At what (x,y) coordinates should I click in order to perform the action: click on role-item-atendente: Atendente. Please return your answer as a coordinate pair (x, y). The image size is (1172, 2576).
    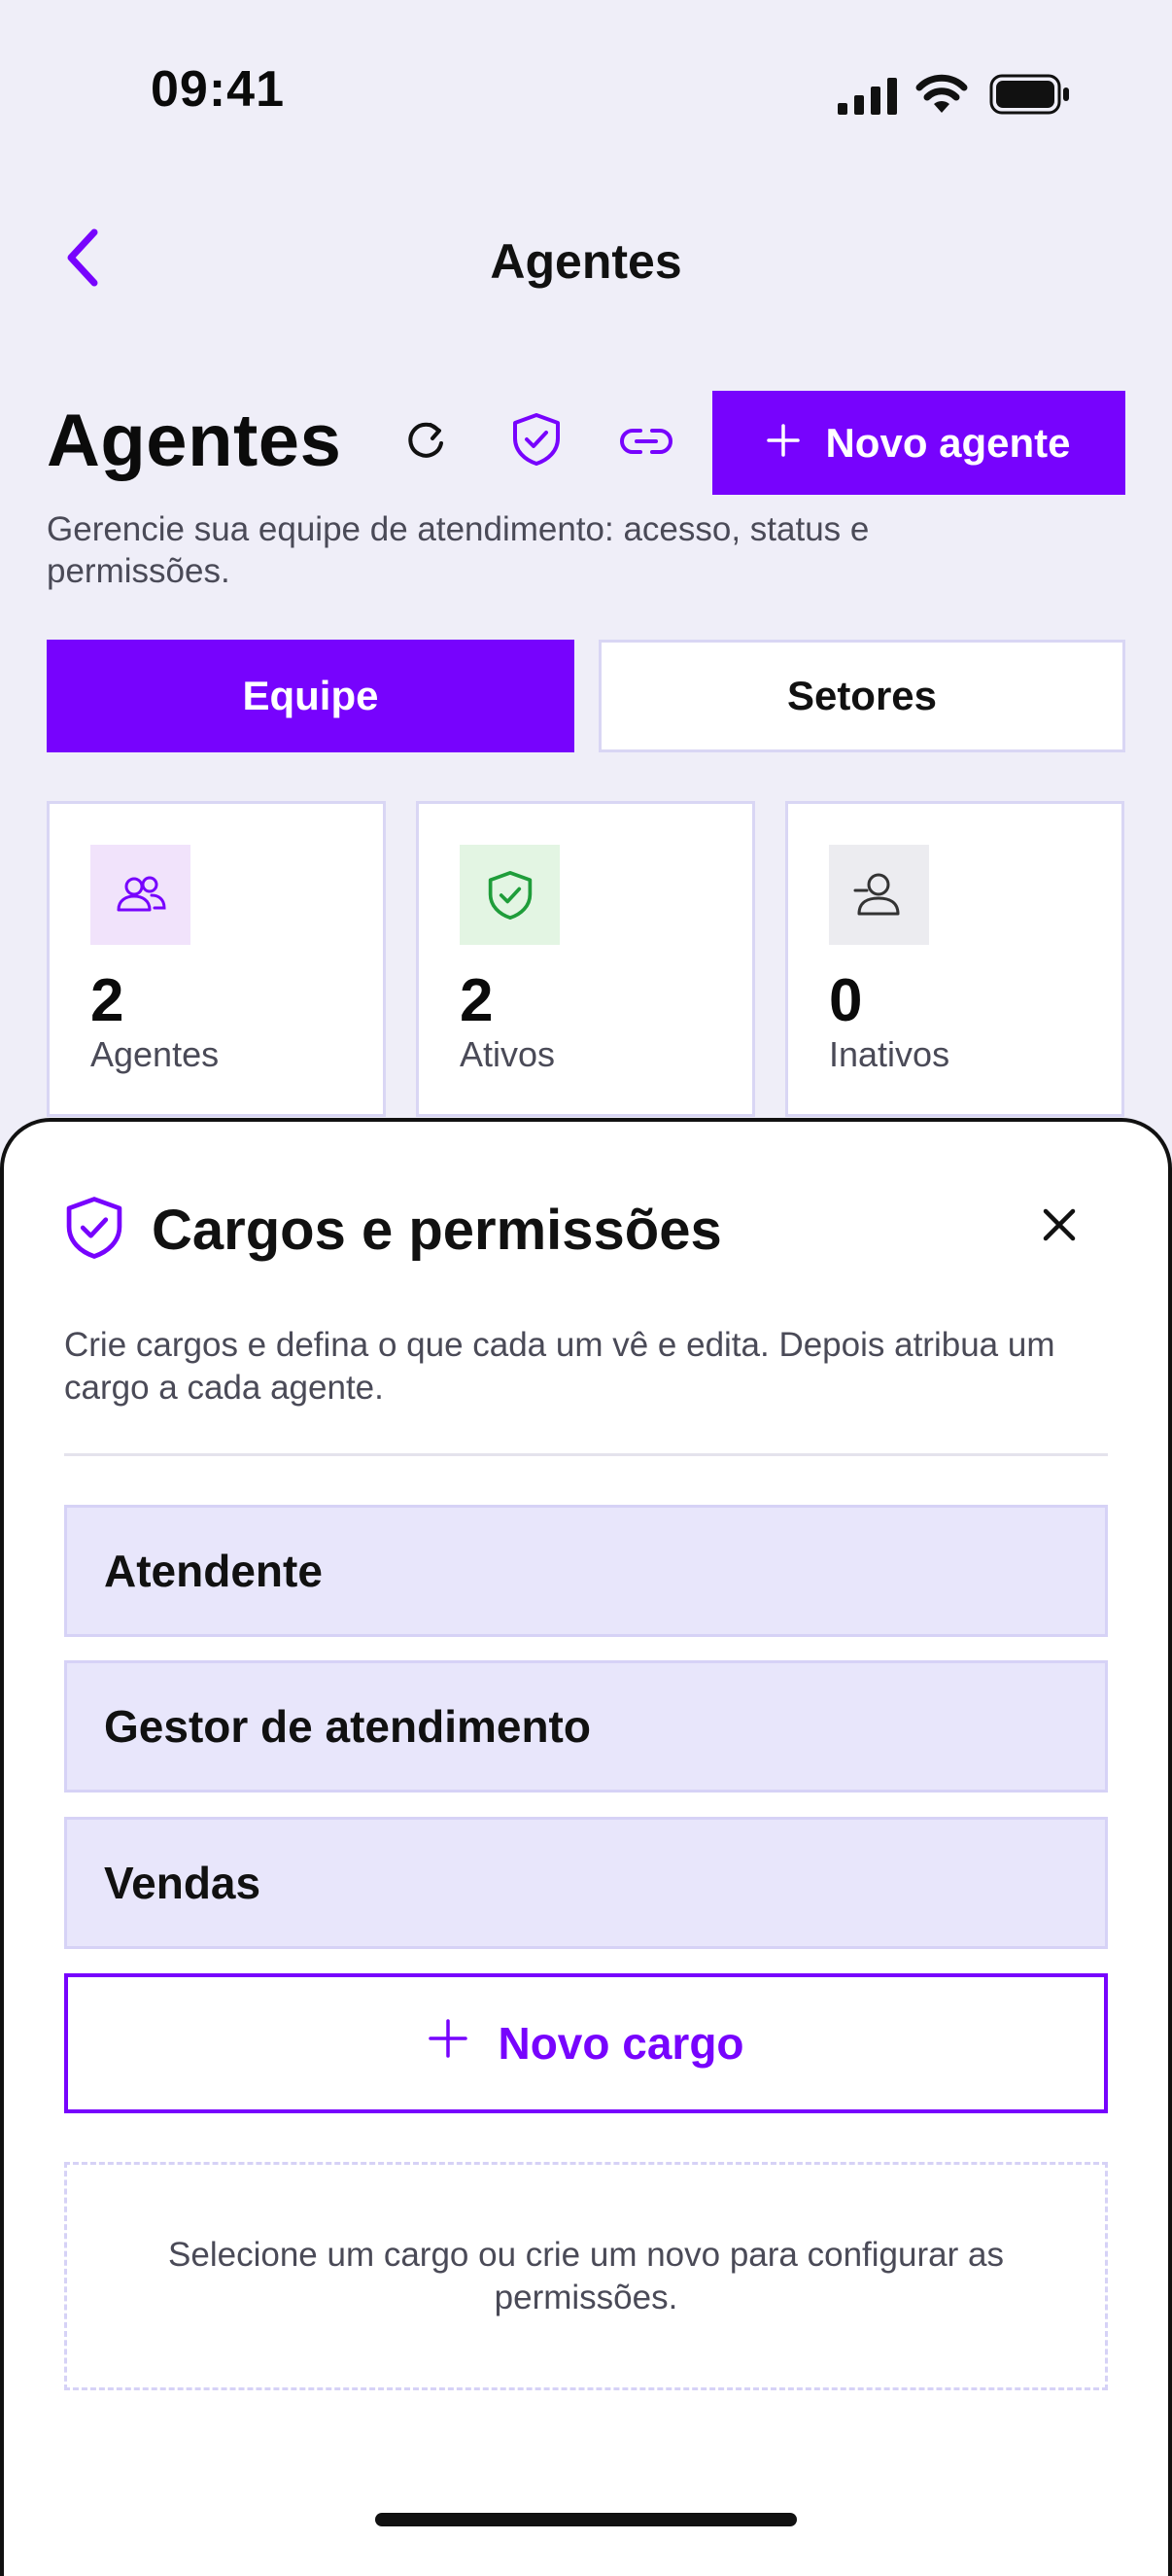
    Looking at the image, I should click on (586, 1571).